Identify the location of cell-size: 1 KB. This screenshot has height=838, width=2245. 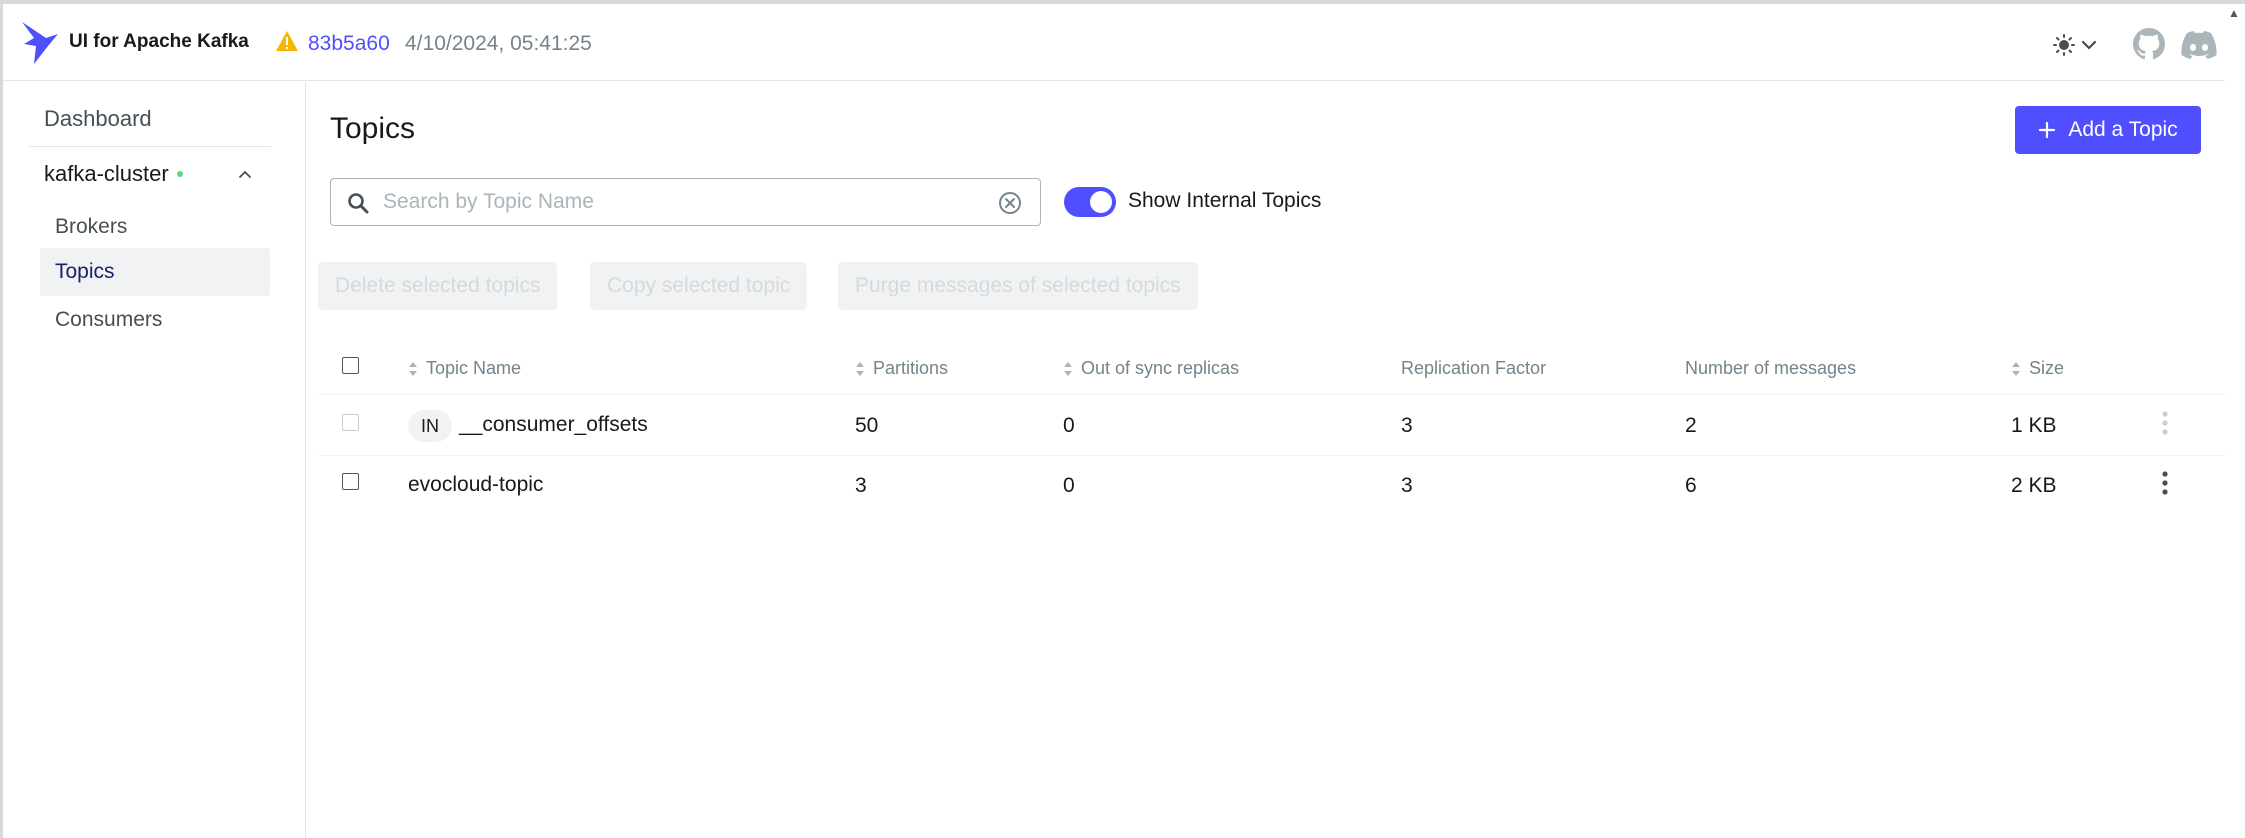
(2034, 425).